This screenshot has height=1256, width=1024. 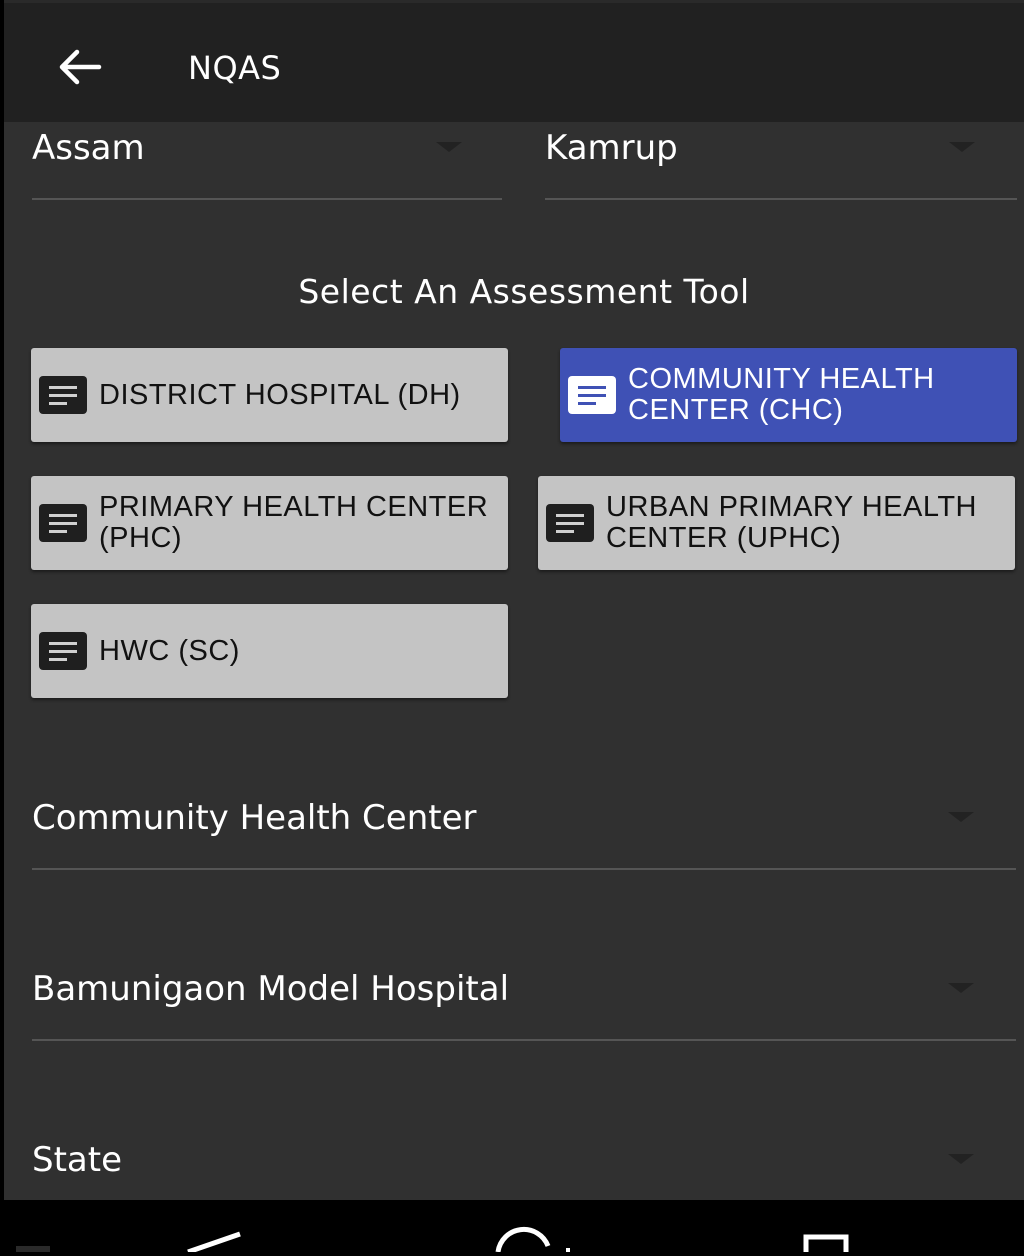 I want to click on nav-home-icon, so click(x=523, y=1239).